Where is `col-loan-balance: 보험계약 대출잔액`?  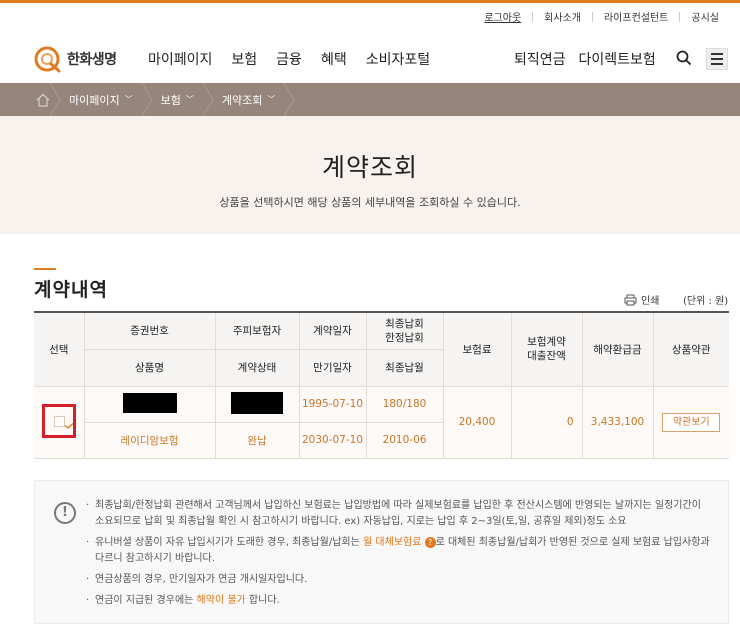 col-loan-balance: 보험계약 대출잔액 is located at coordinates (546, 349).